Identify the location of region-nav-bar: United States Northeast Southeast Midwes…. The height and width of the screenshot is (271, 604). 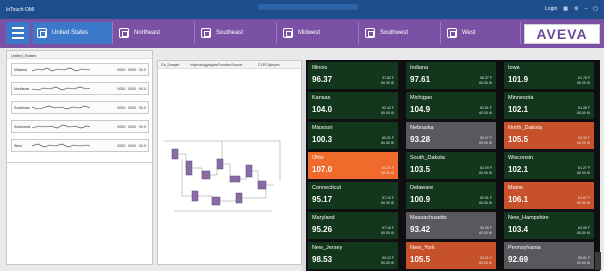
(302, 33).